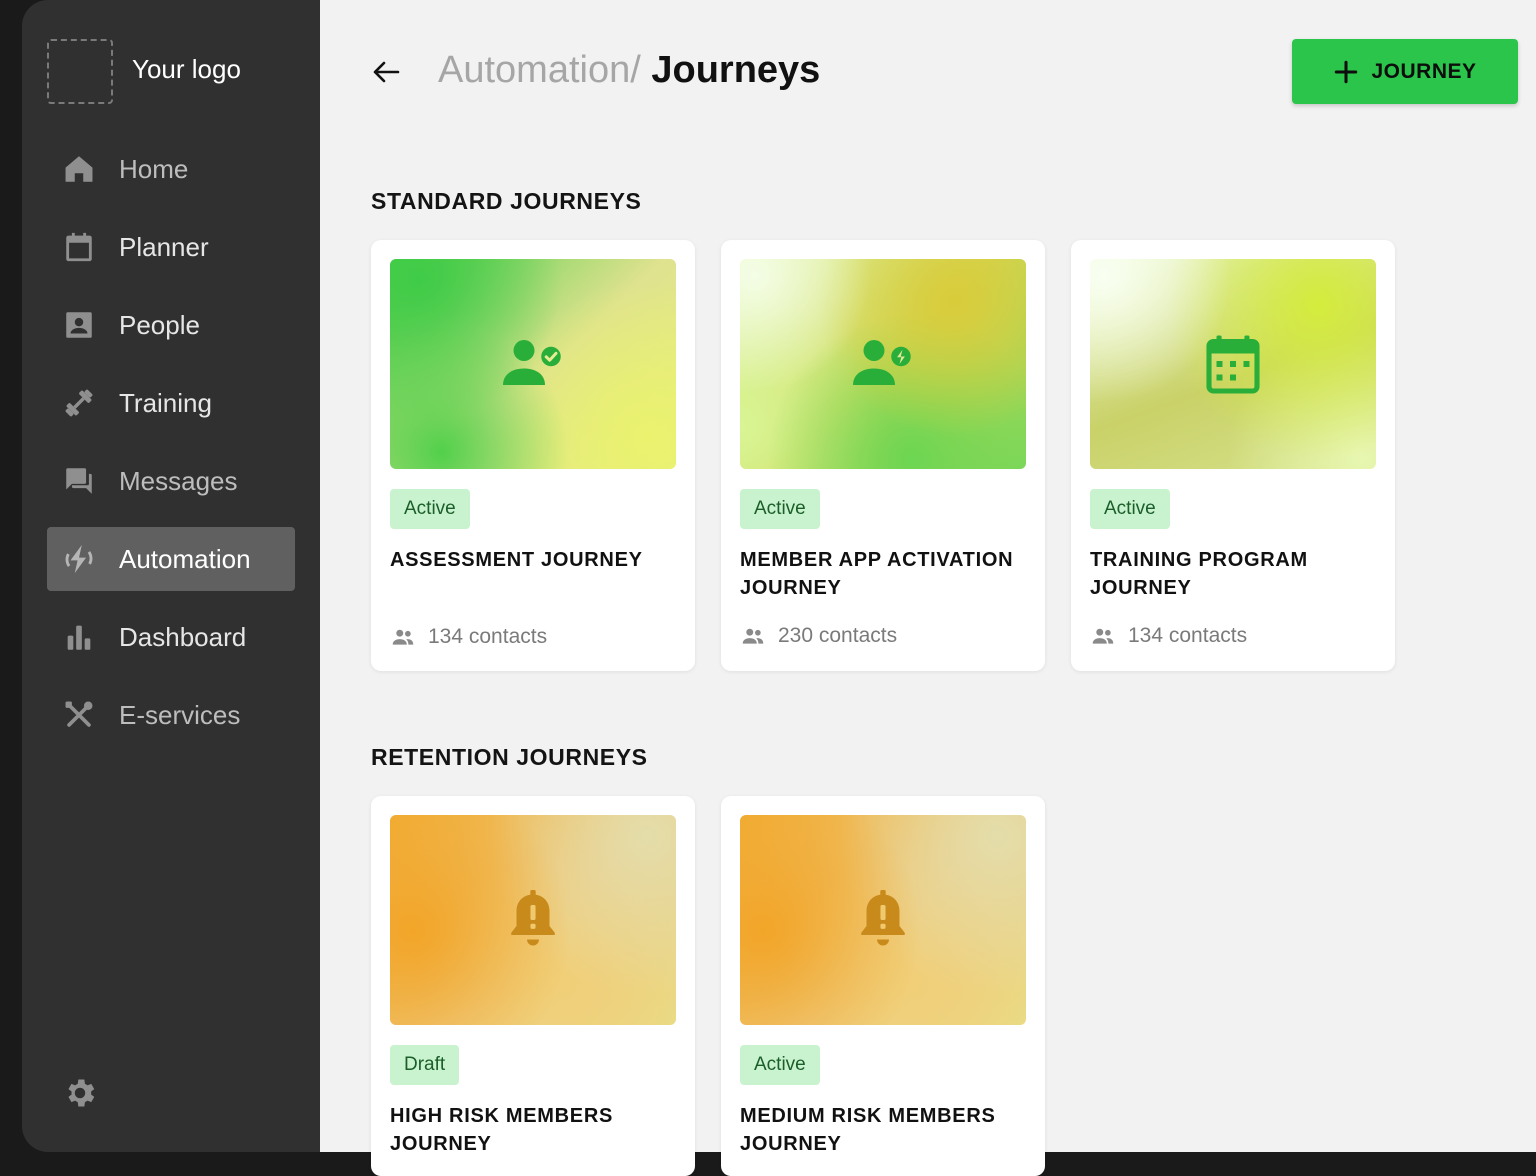  Describe the element at coordinates (1346, 71) in the screenshot. I see `plus-icon` at that location.